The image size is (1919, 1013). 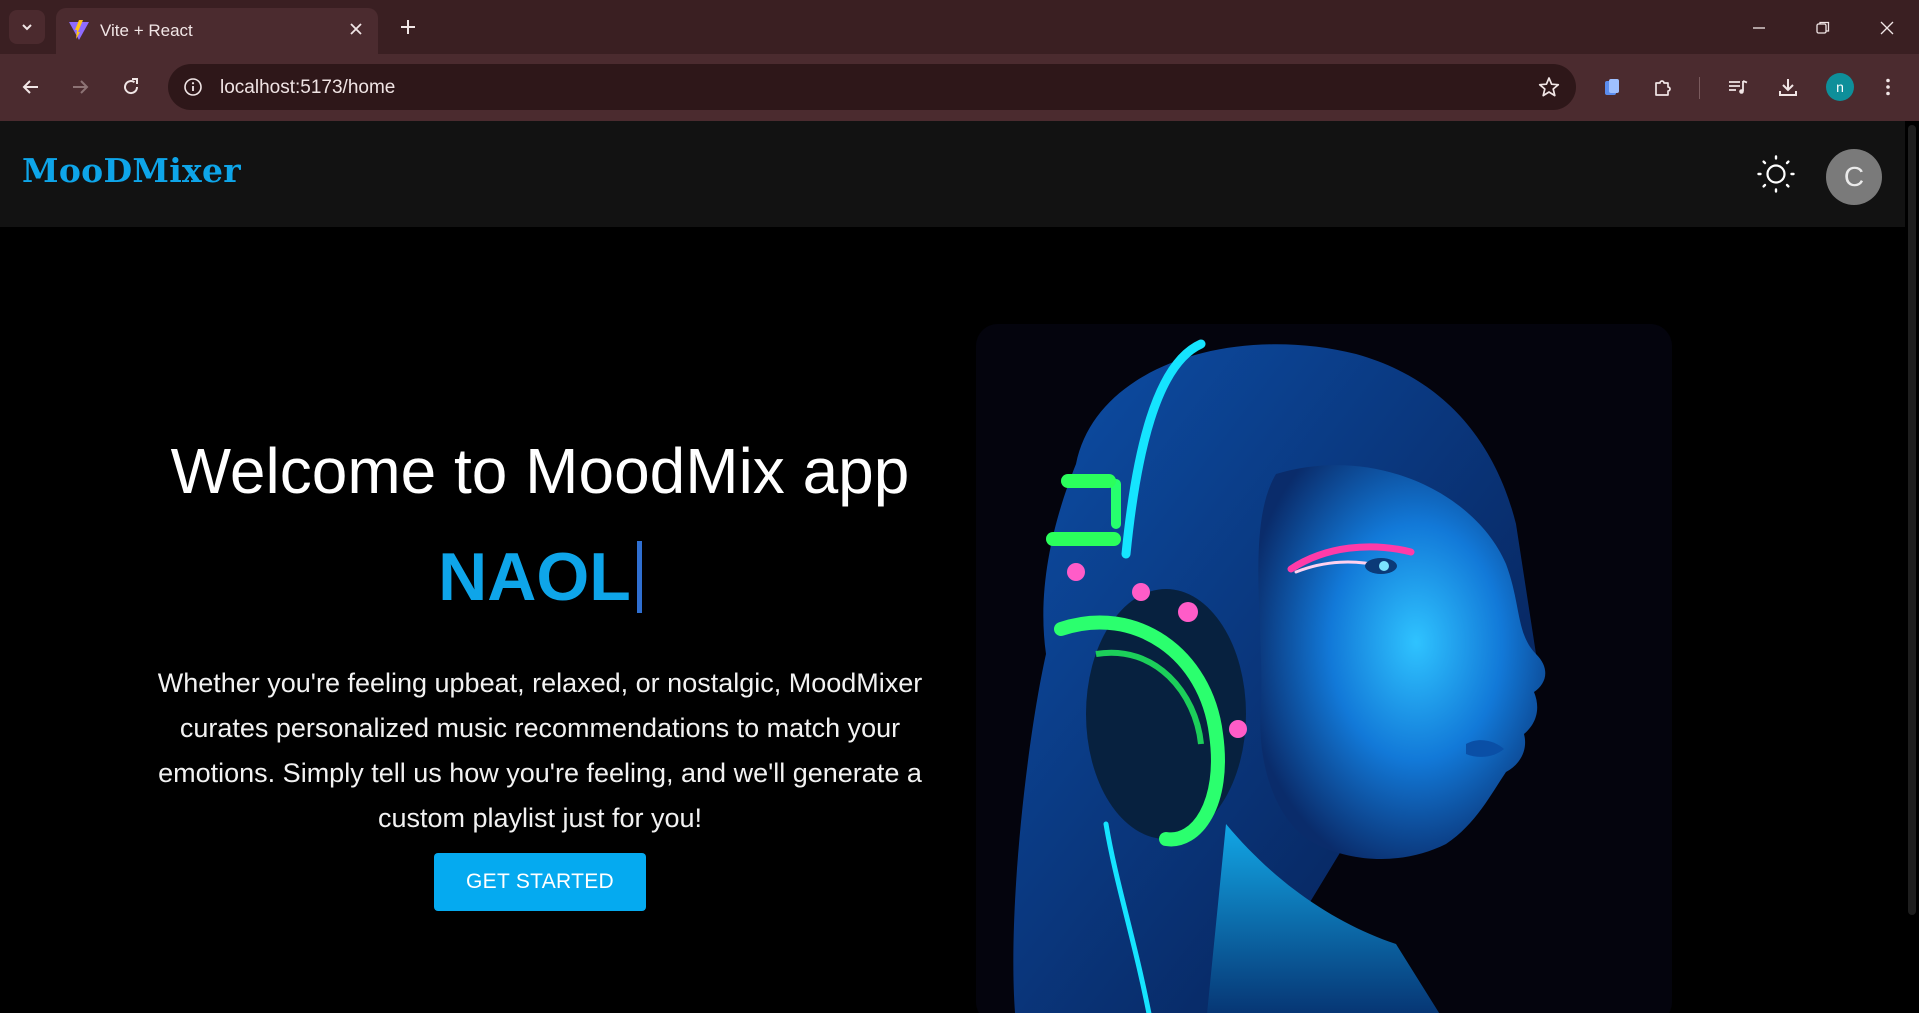 I want to click on restore-icon, so click(x=1823, y=27).